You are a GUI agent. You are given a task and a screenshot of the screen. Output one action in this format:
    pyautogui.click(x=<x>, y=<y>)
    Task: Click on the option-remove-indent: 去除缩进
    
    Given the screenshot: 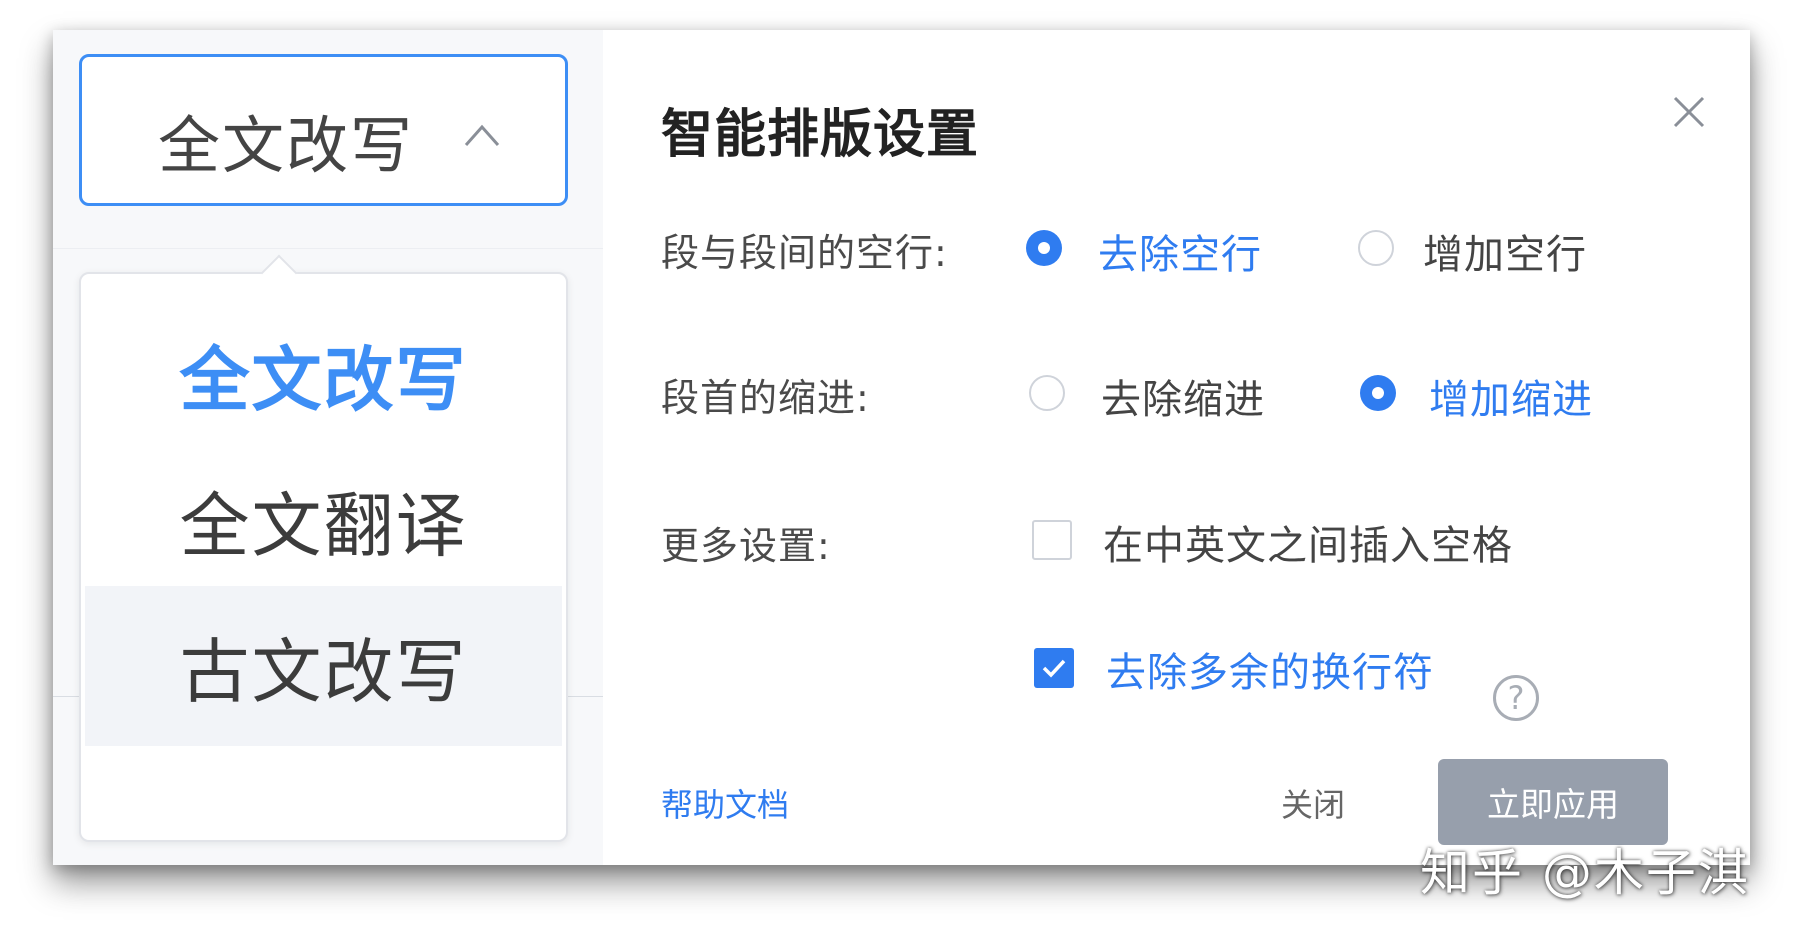 What is the action you would take?
    pyautogui.click(x=1183, y=396)
    